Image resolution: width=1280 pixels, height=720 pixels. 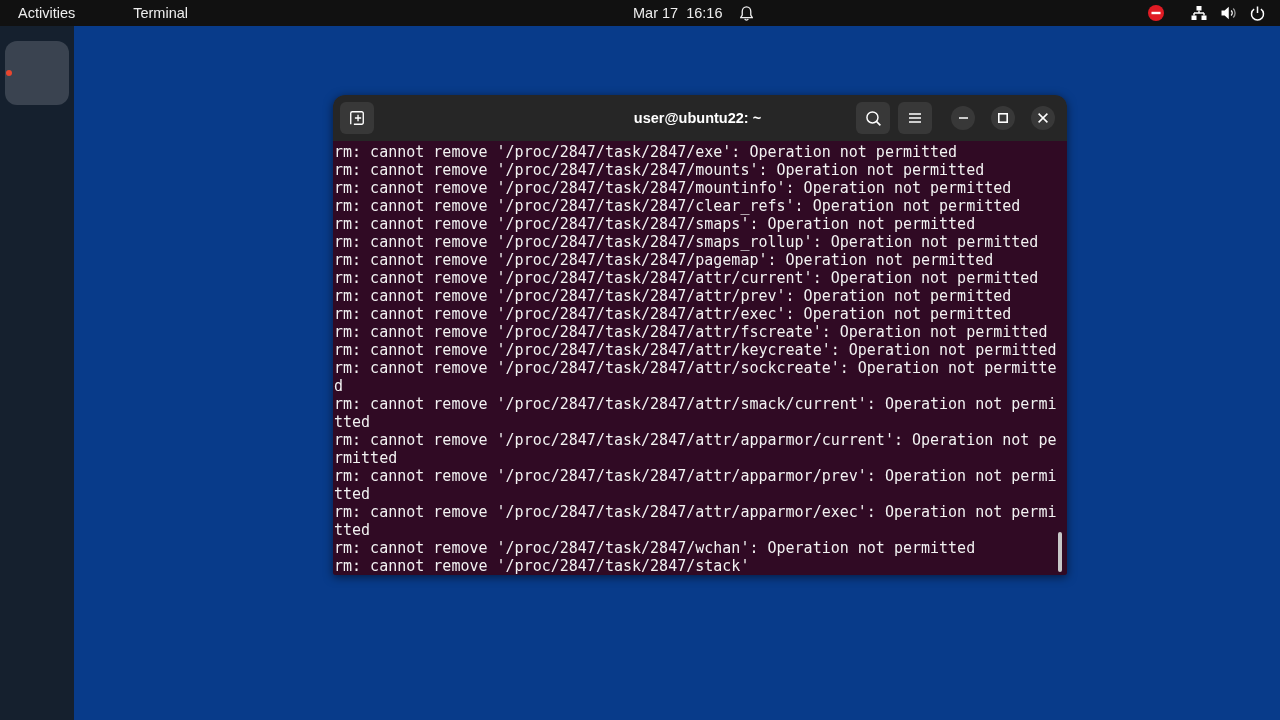 What do you see at coordinates (1199, 13) in the screenshot?
I see `network-icon` at bounding box center [1199, 13].